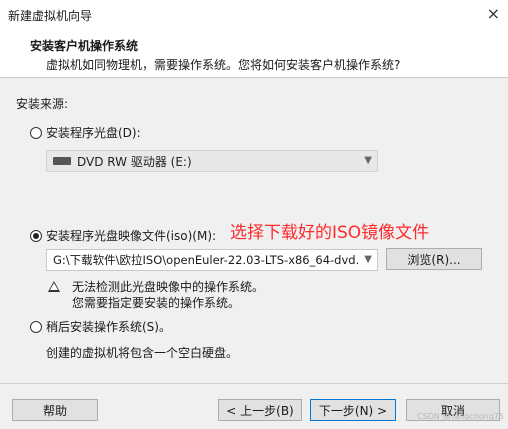 The width and height of the screenshot is (508, 429). Describe the element at coordinates (353, 410) in the screenshot. I see `next-button: 下一步(N) >` at that location.